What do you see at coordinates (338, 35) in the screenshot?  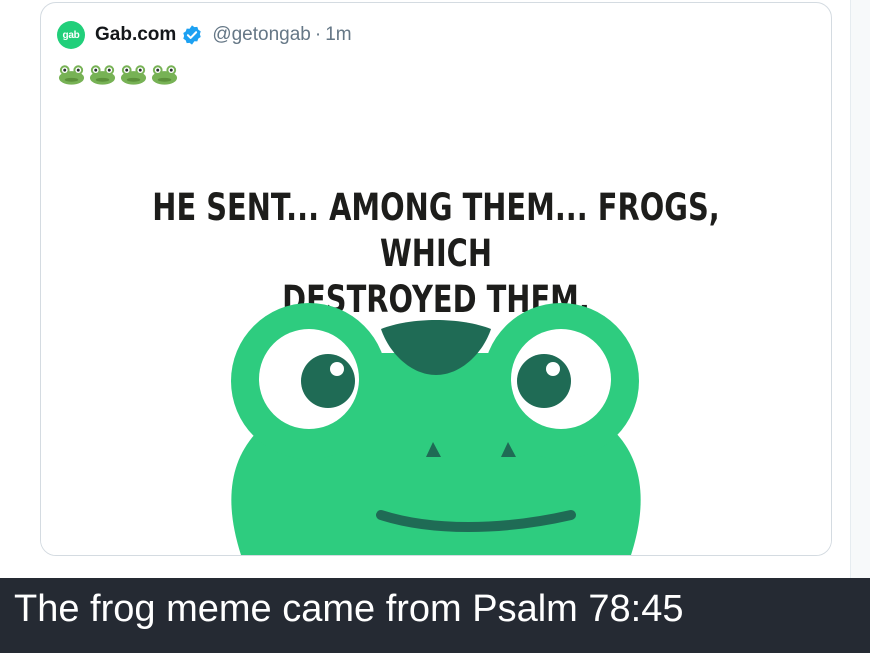 I see `tweet-timestamp: 1m` at bounding box center [338, 35].